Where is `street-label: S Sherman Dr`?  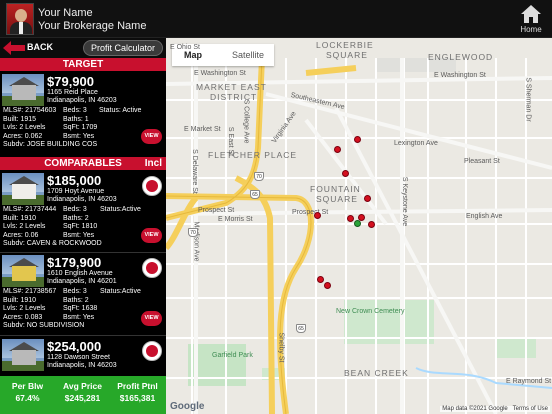
street-label: S Sherman Dr is located at coordinates (528, 99).